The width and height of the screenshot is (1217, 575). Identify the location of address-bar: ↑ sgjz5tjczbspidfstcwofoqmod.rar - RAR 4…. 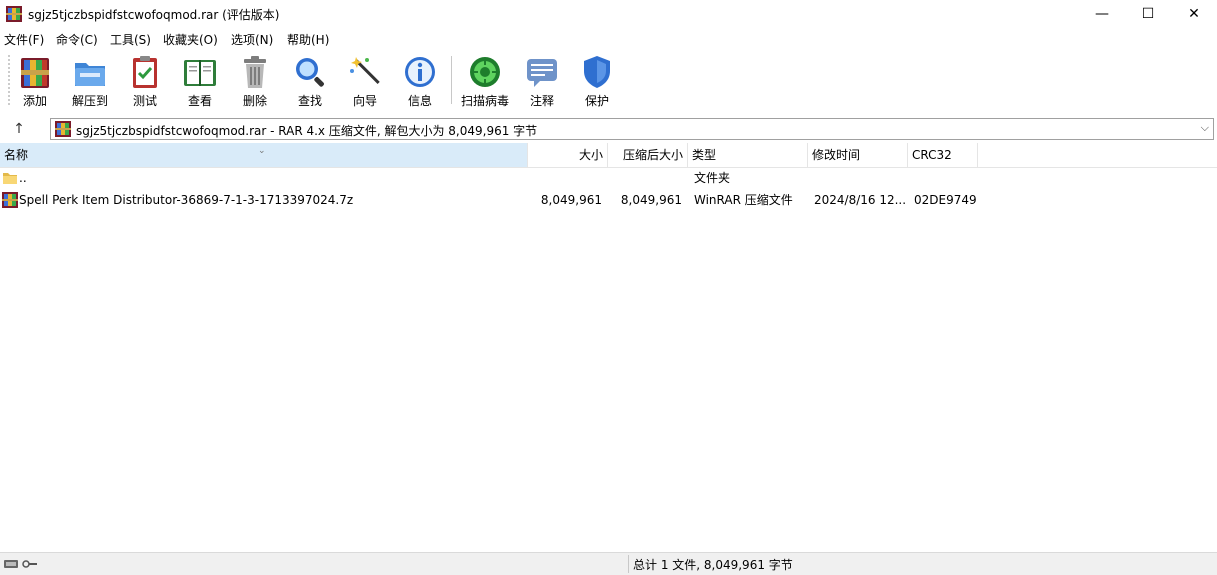
(608, 129).